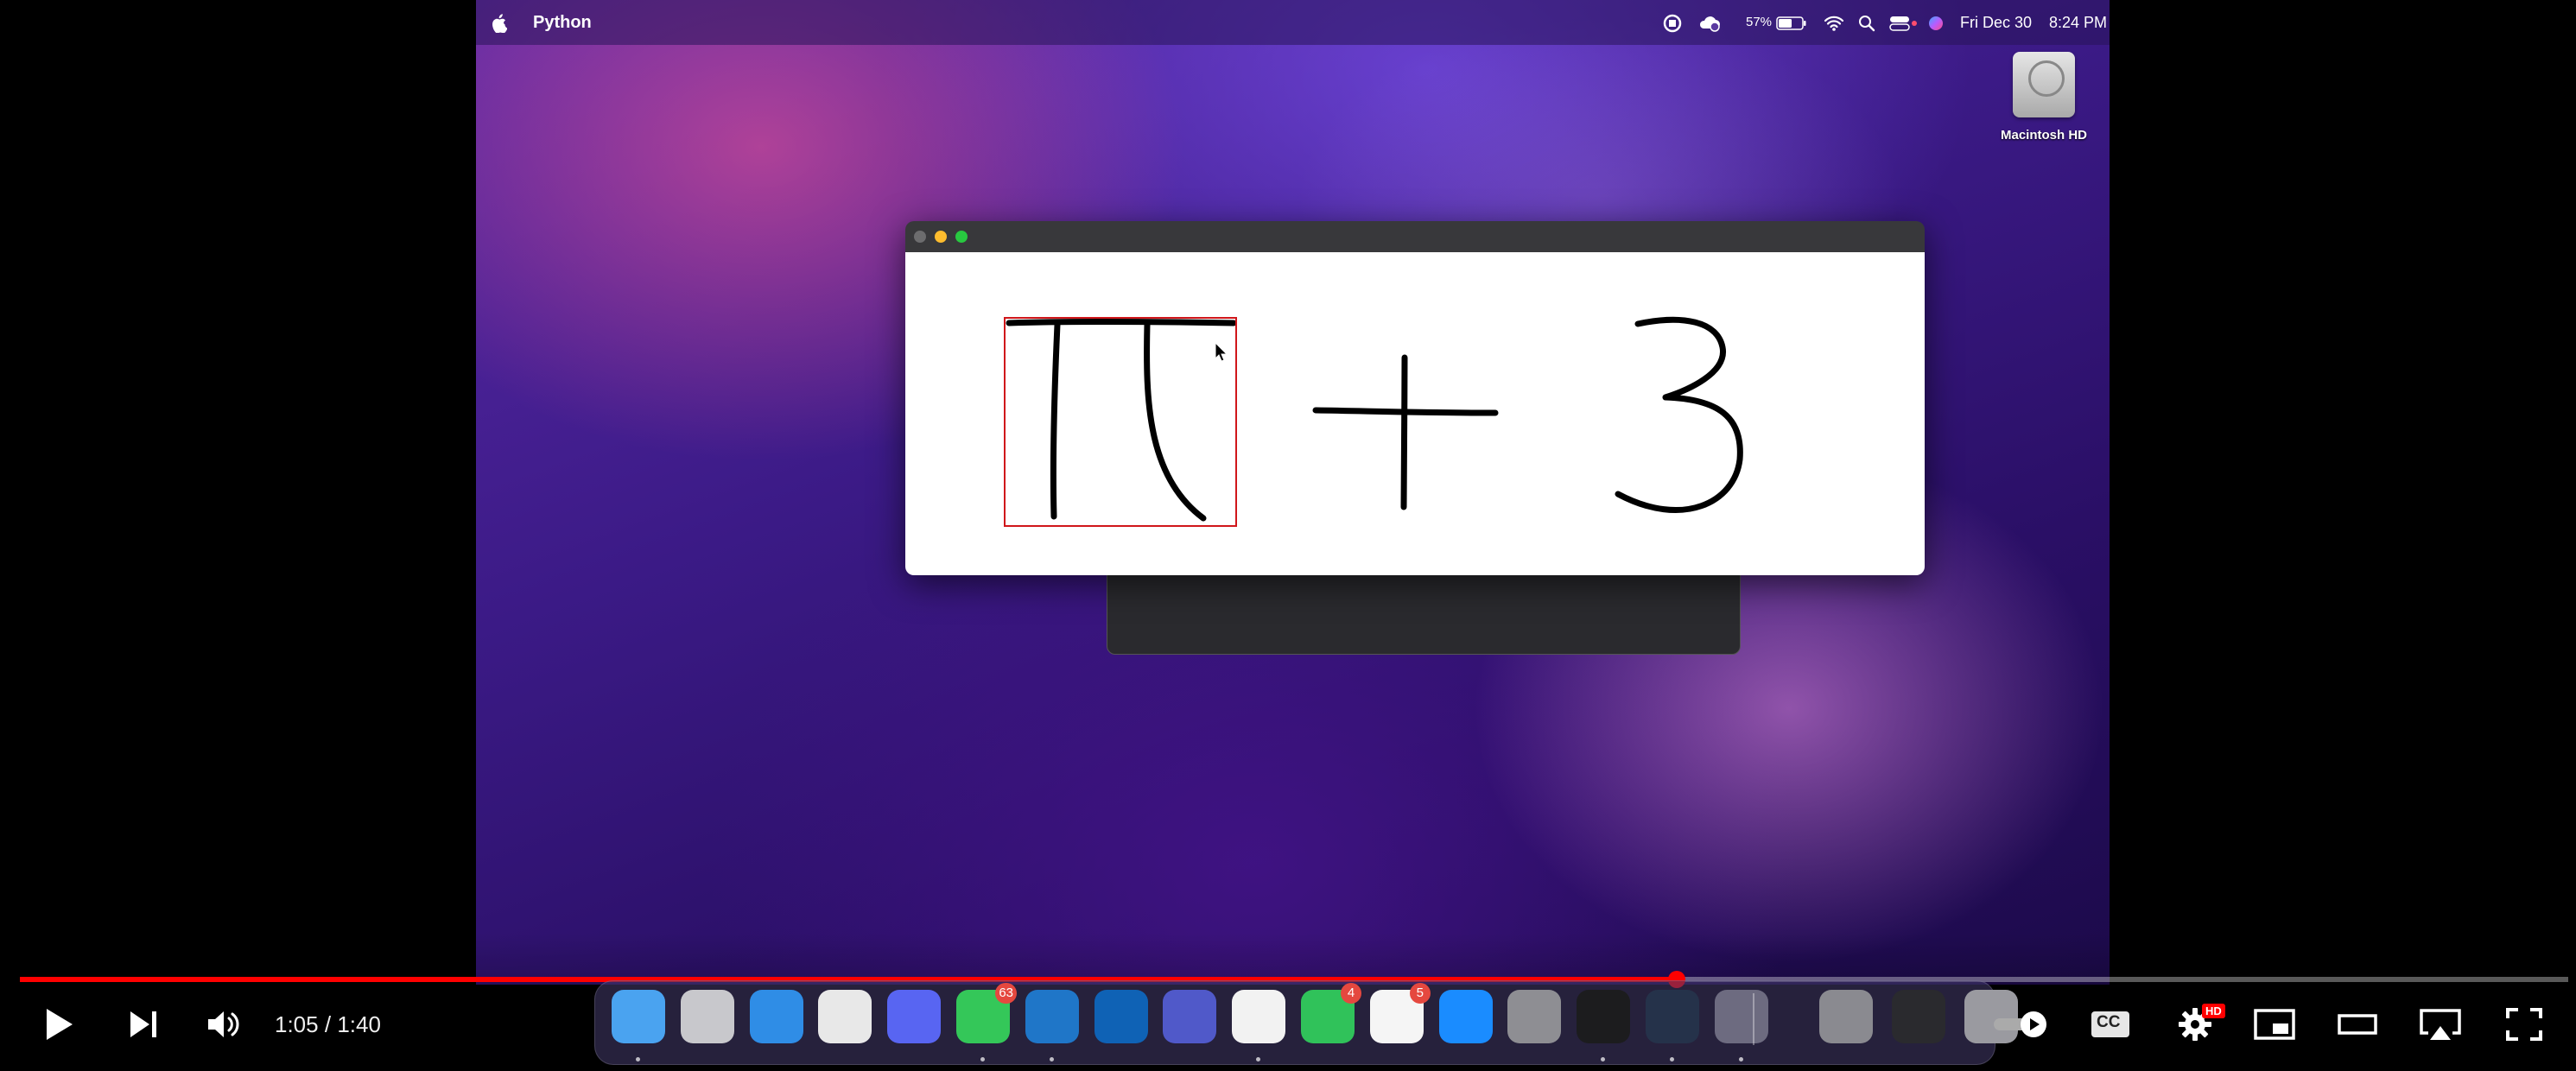 This screenshot has width=2576, height=1071. What do you see at coordinates (1834, 23) in the screenshot?
I see `wifi-icon` at bounding box center [1834, 23].